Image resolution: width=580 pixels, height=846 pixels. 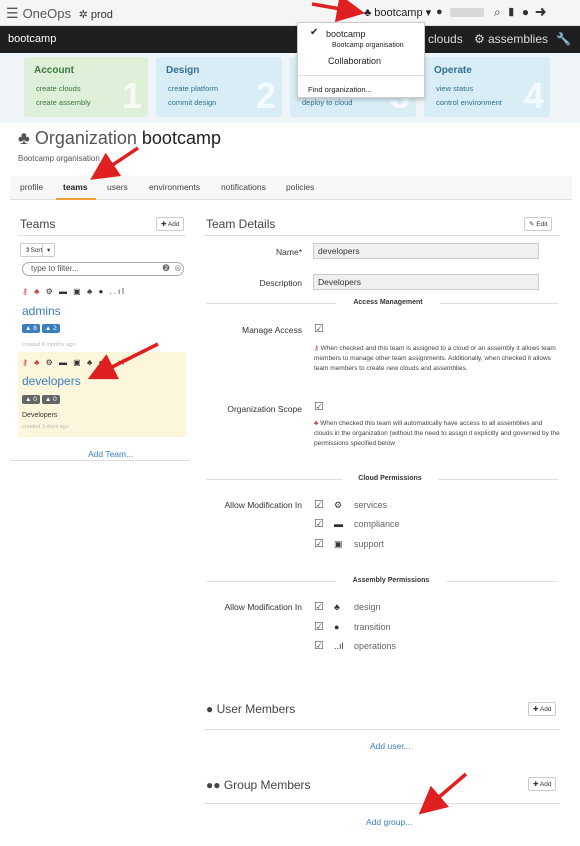 I want to click on arrow-org-selector, so click(x=338, y=11).